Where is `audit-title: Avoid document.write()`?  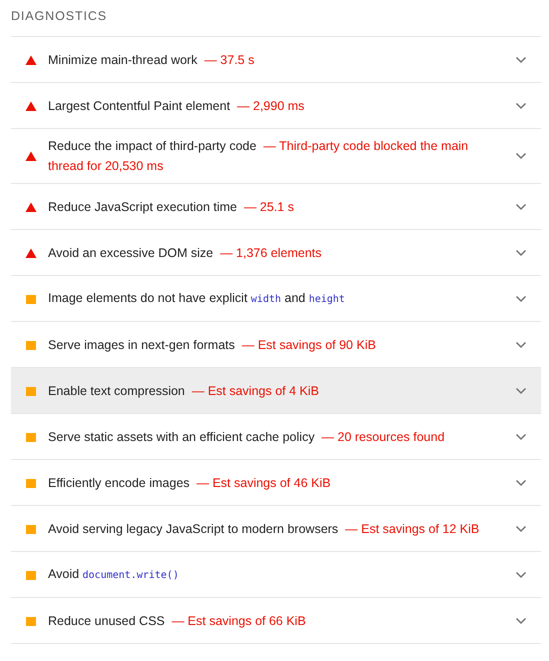
audit-title: Avoid document.write() is located at coordinates (114, 574).